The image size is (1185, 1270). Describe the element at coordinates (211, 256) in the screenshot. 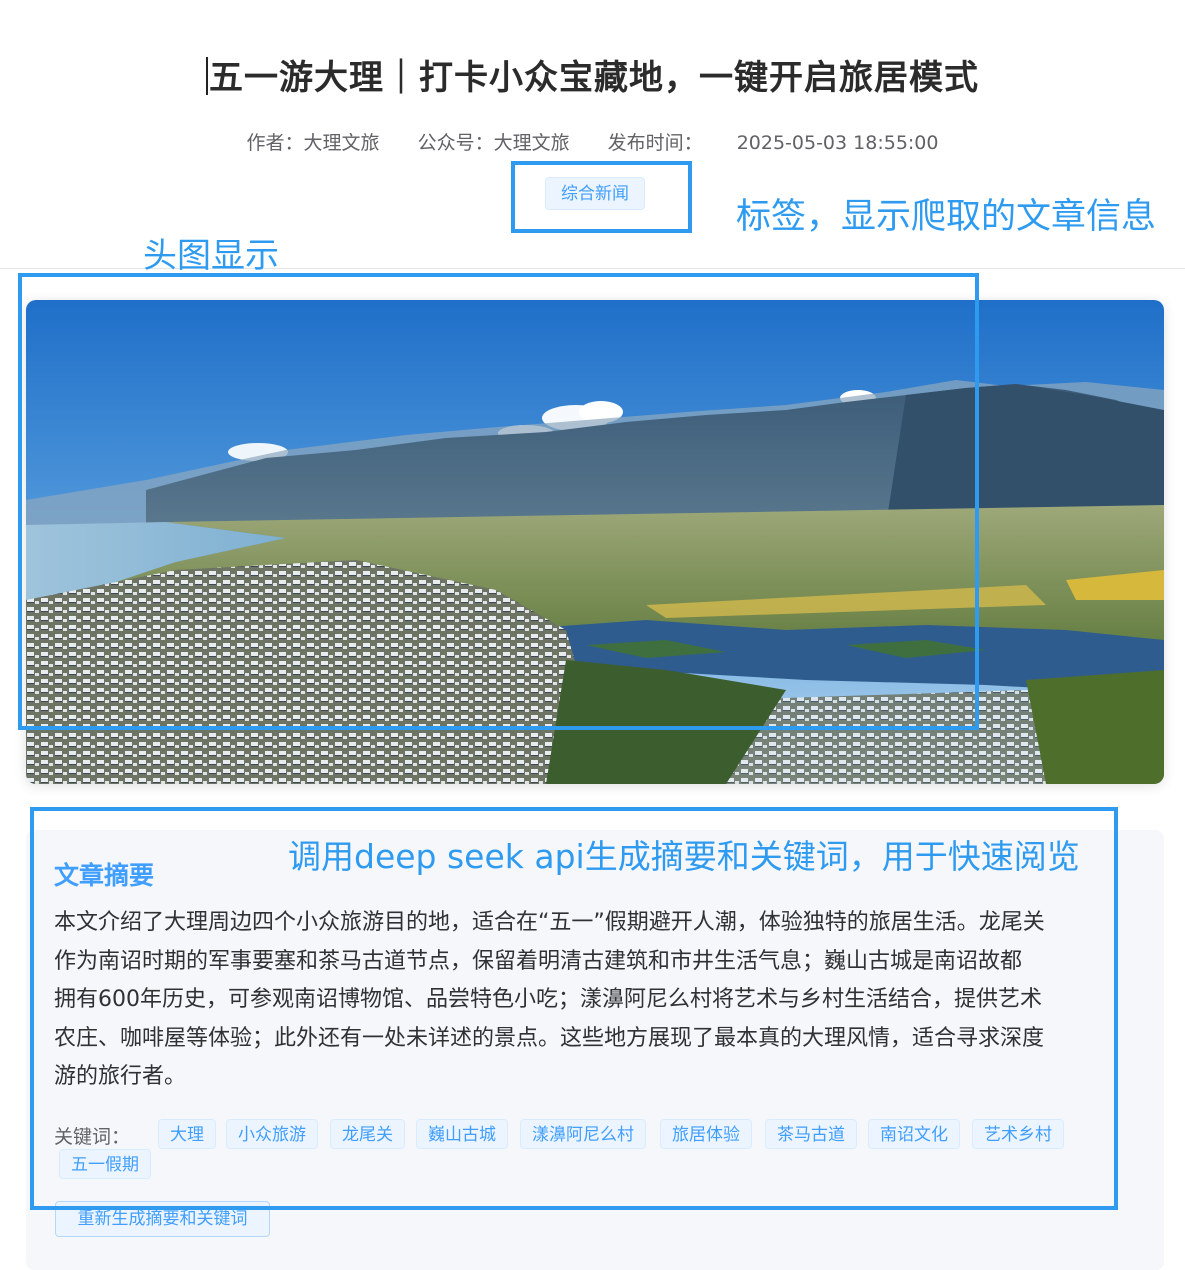

I see `image-annotation-note: 头图显示` at that location.